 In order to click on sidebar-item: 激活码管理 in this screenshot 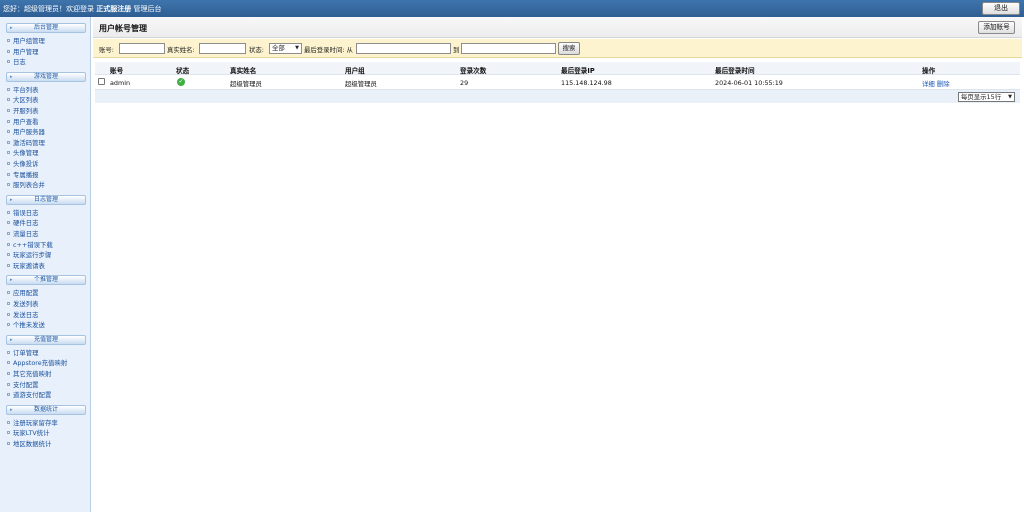, I will do `click(26, 143)`.